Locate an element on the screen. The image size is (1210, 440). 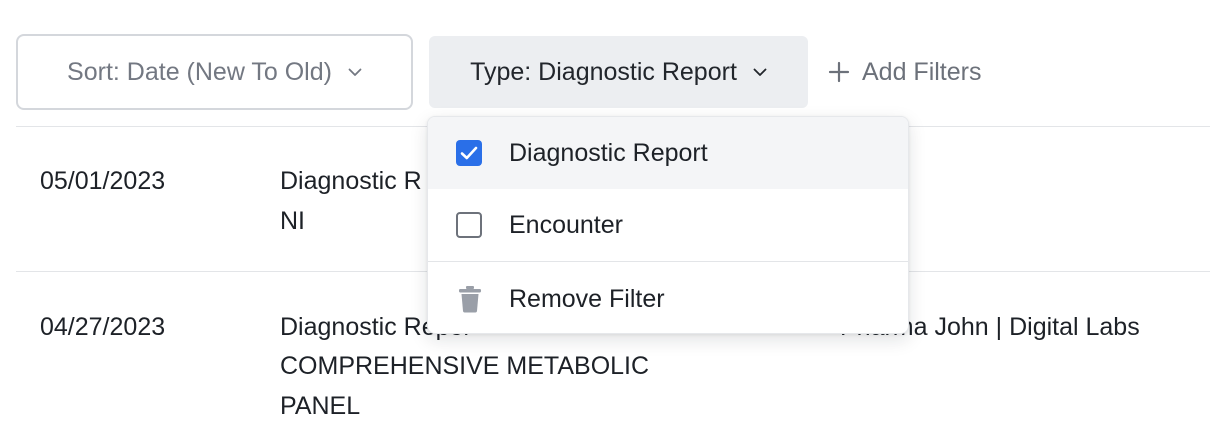
row-description-line3: PANEL is located at coordinates (320, 406).